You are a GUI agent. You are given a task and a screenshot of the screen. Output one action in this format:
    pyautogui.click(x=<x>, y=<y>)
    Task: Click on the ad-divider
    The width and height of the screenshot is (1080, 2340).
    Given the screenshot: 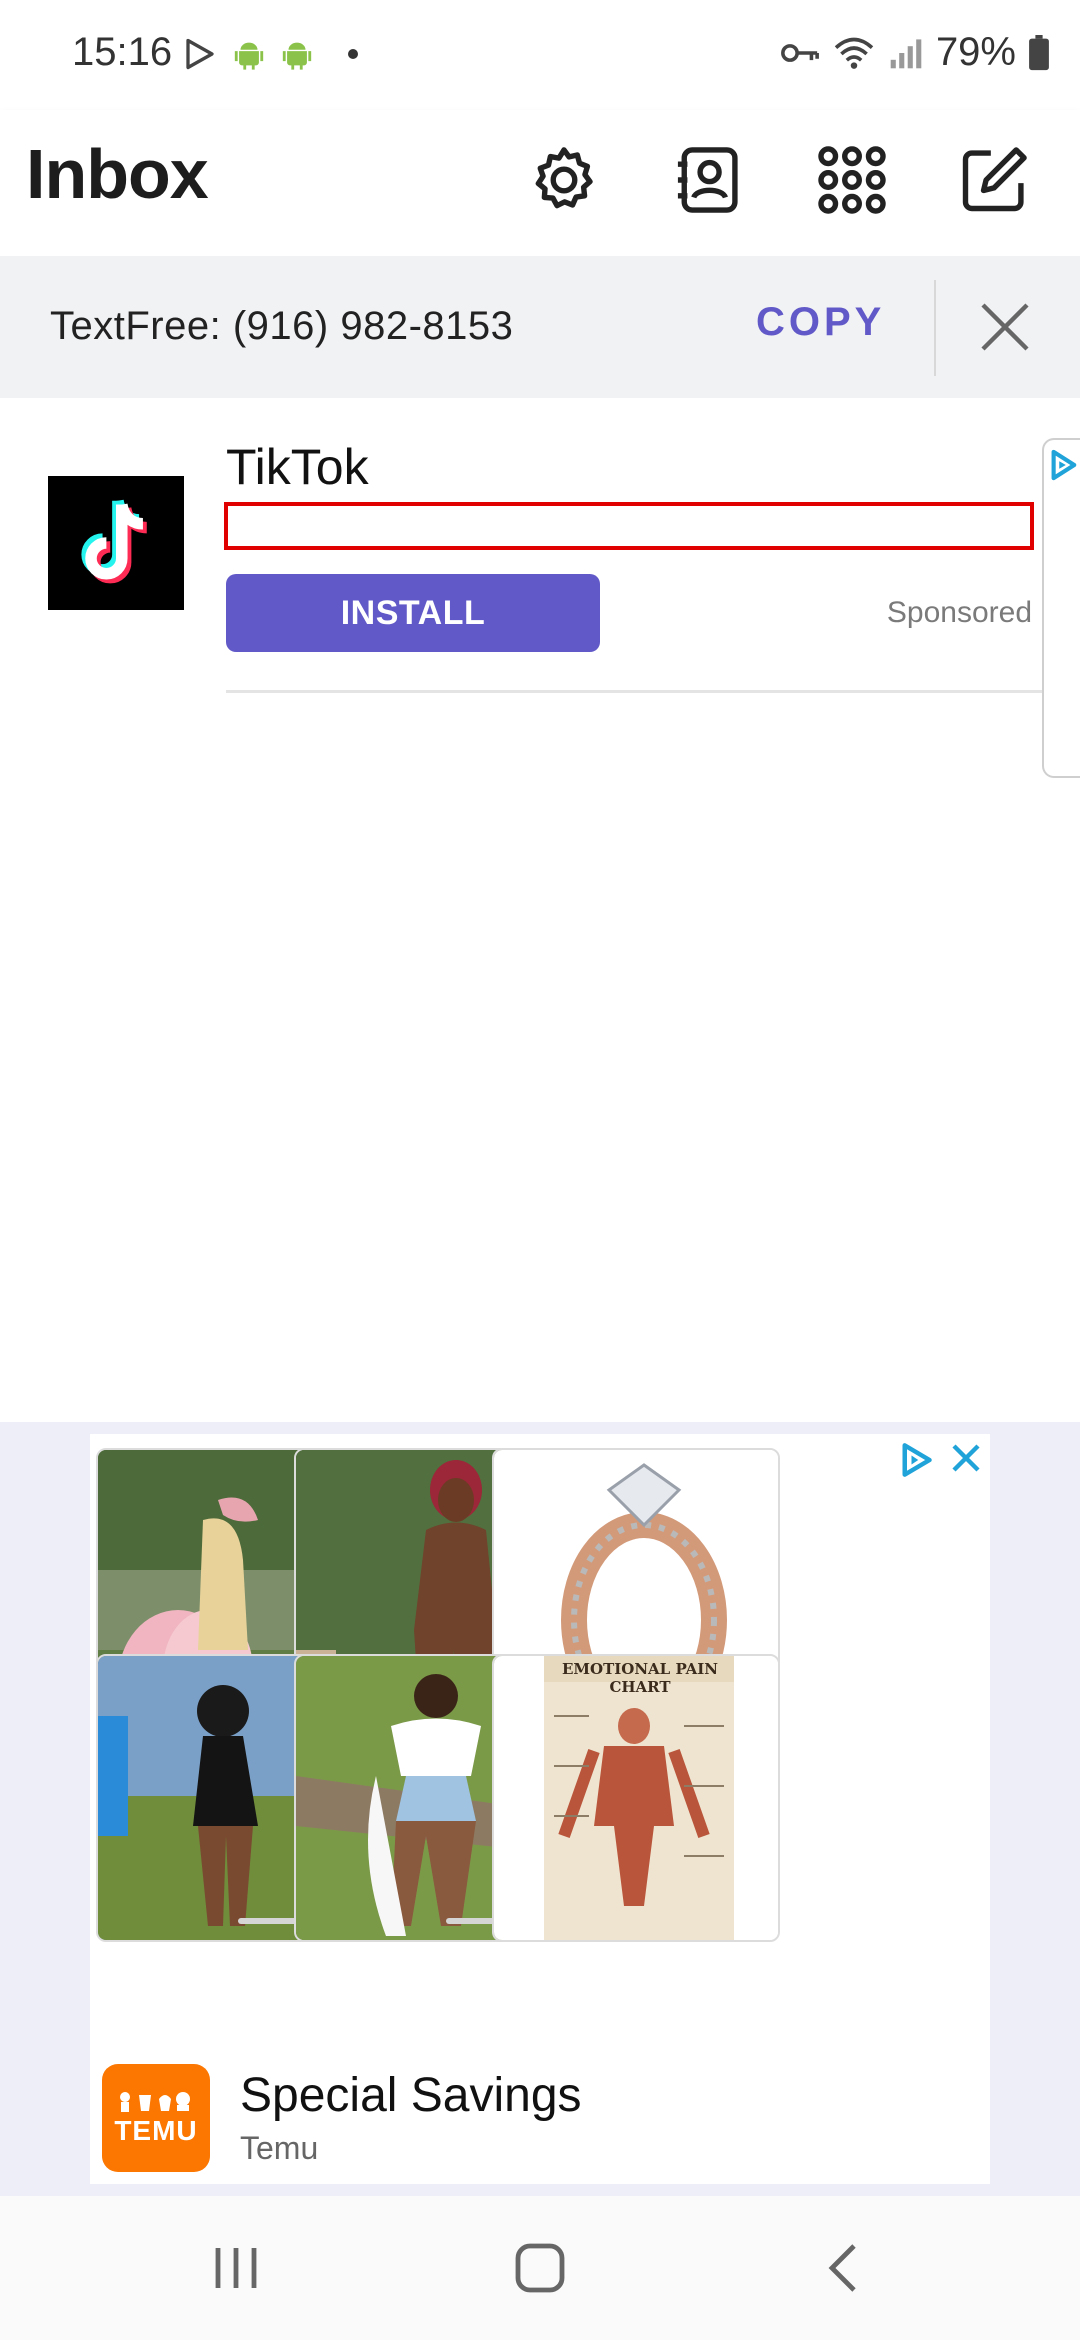 What is the action you would take?
    pyautogui.click(x=653, y=691)
    